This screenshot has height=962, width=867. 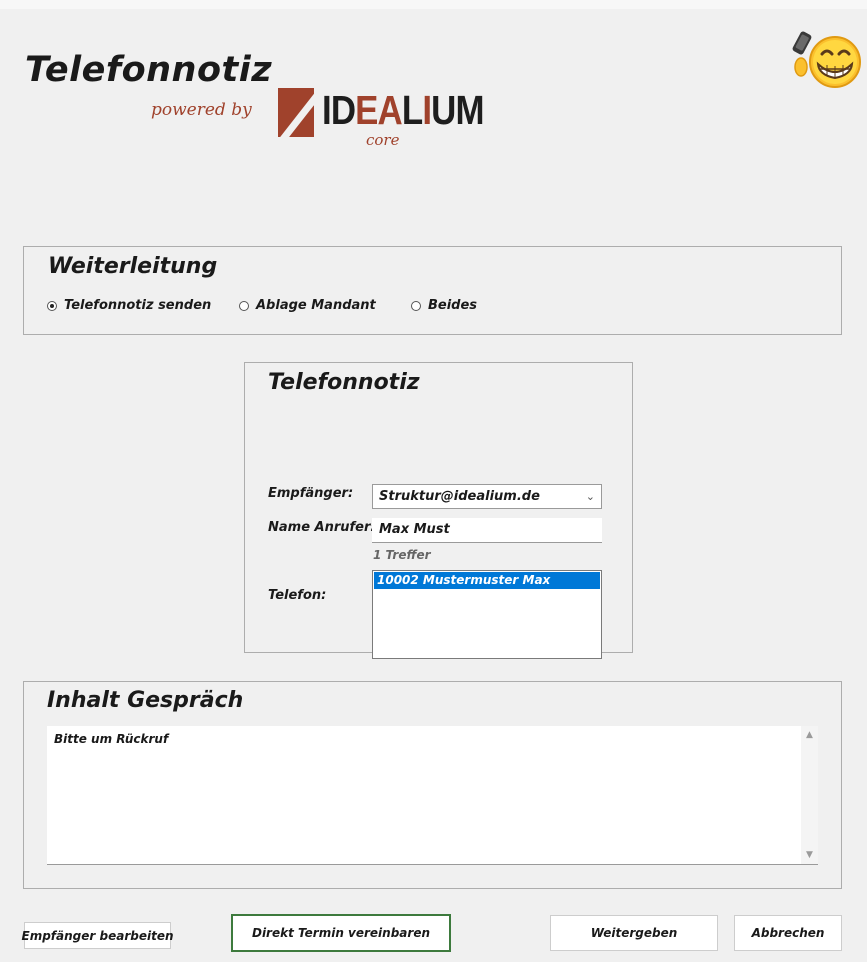 I want to click on edit-recipients-button: Empfänger bearbeiten, so click(x=98, y=935).